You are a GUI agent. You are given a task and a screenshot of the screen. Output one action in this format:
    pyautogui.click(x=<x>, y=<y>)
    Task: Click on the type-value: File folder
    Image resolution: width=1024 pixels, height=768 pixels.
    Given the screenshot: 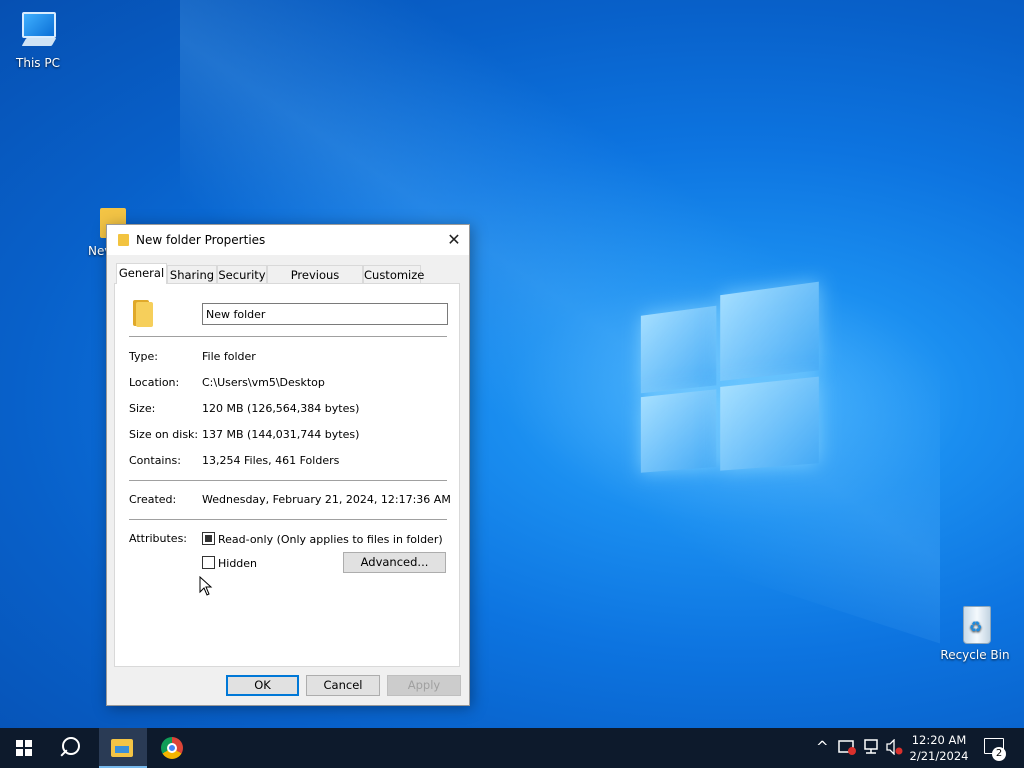 What is the action you would take?
    pyautogui.click(x=229, y=356)
    